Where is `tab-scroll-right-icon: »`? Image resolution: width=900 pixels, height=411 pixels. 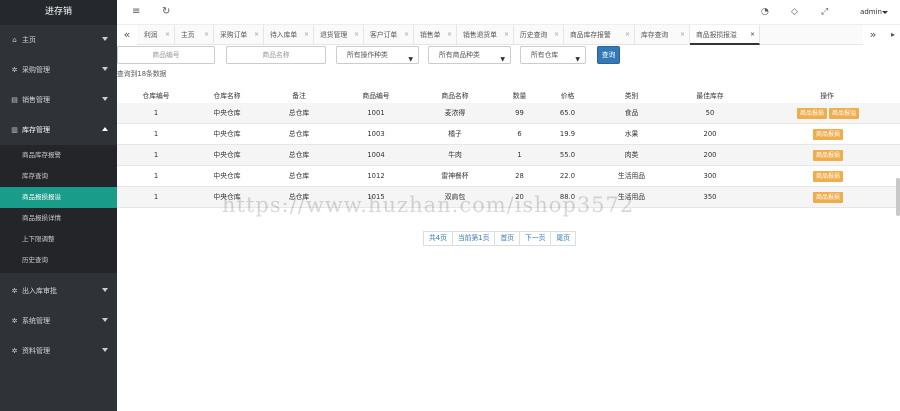
tab-scroll-right-icon: » is located at coordinates (873, 35).